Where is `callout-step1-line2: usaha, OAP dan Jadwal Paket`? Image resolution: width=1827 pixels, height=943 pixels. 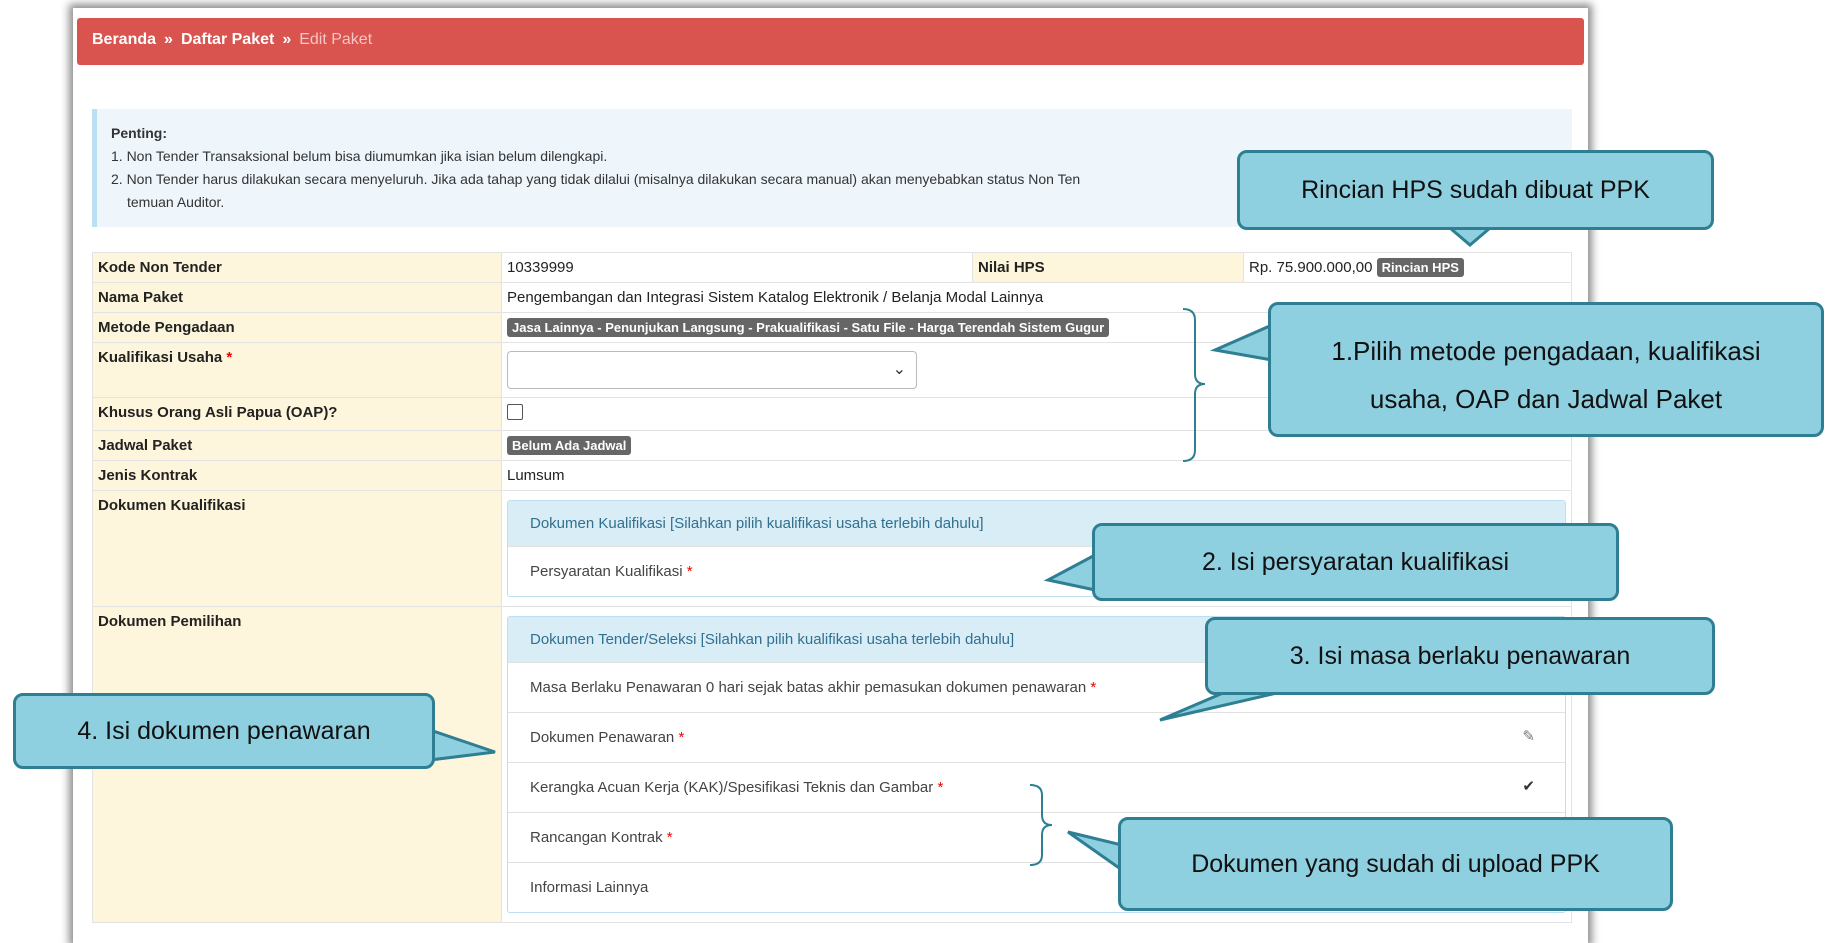 callout-step1-line2: usaha, OAP dan Jadwal Paket is located at coordinates (1546, 399).